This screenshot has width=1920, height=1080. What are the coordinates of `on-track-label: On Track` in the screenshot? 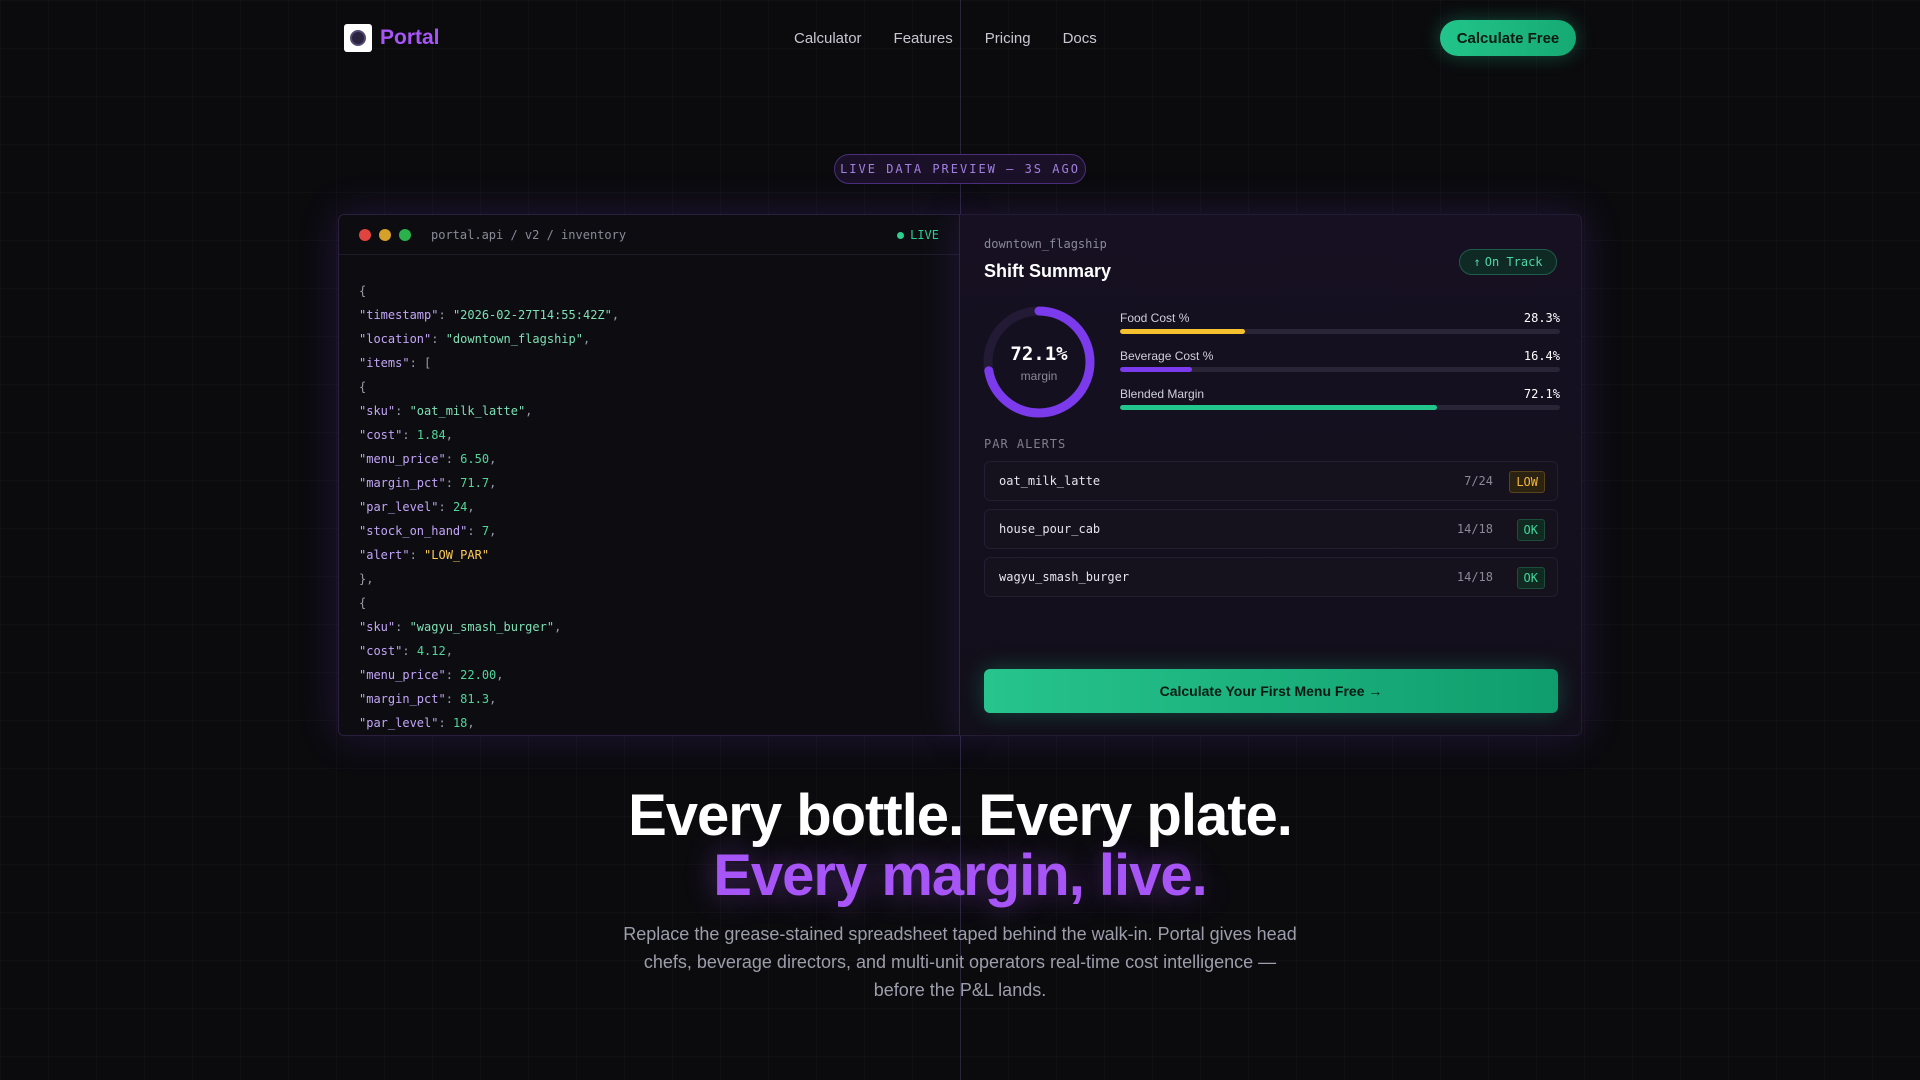 It's located at (1513, 262).